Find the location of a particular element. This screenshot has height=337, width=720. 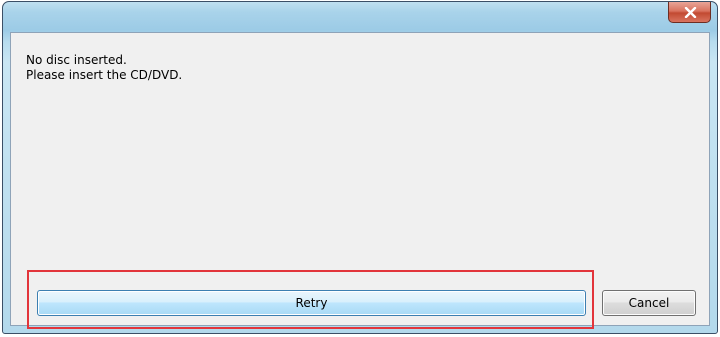

message-line-insert-disc: Please insert the CD/DVD. is located at coordinates (104, 75).